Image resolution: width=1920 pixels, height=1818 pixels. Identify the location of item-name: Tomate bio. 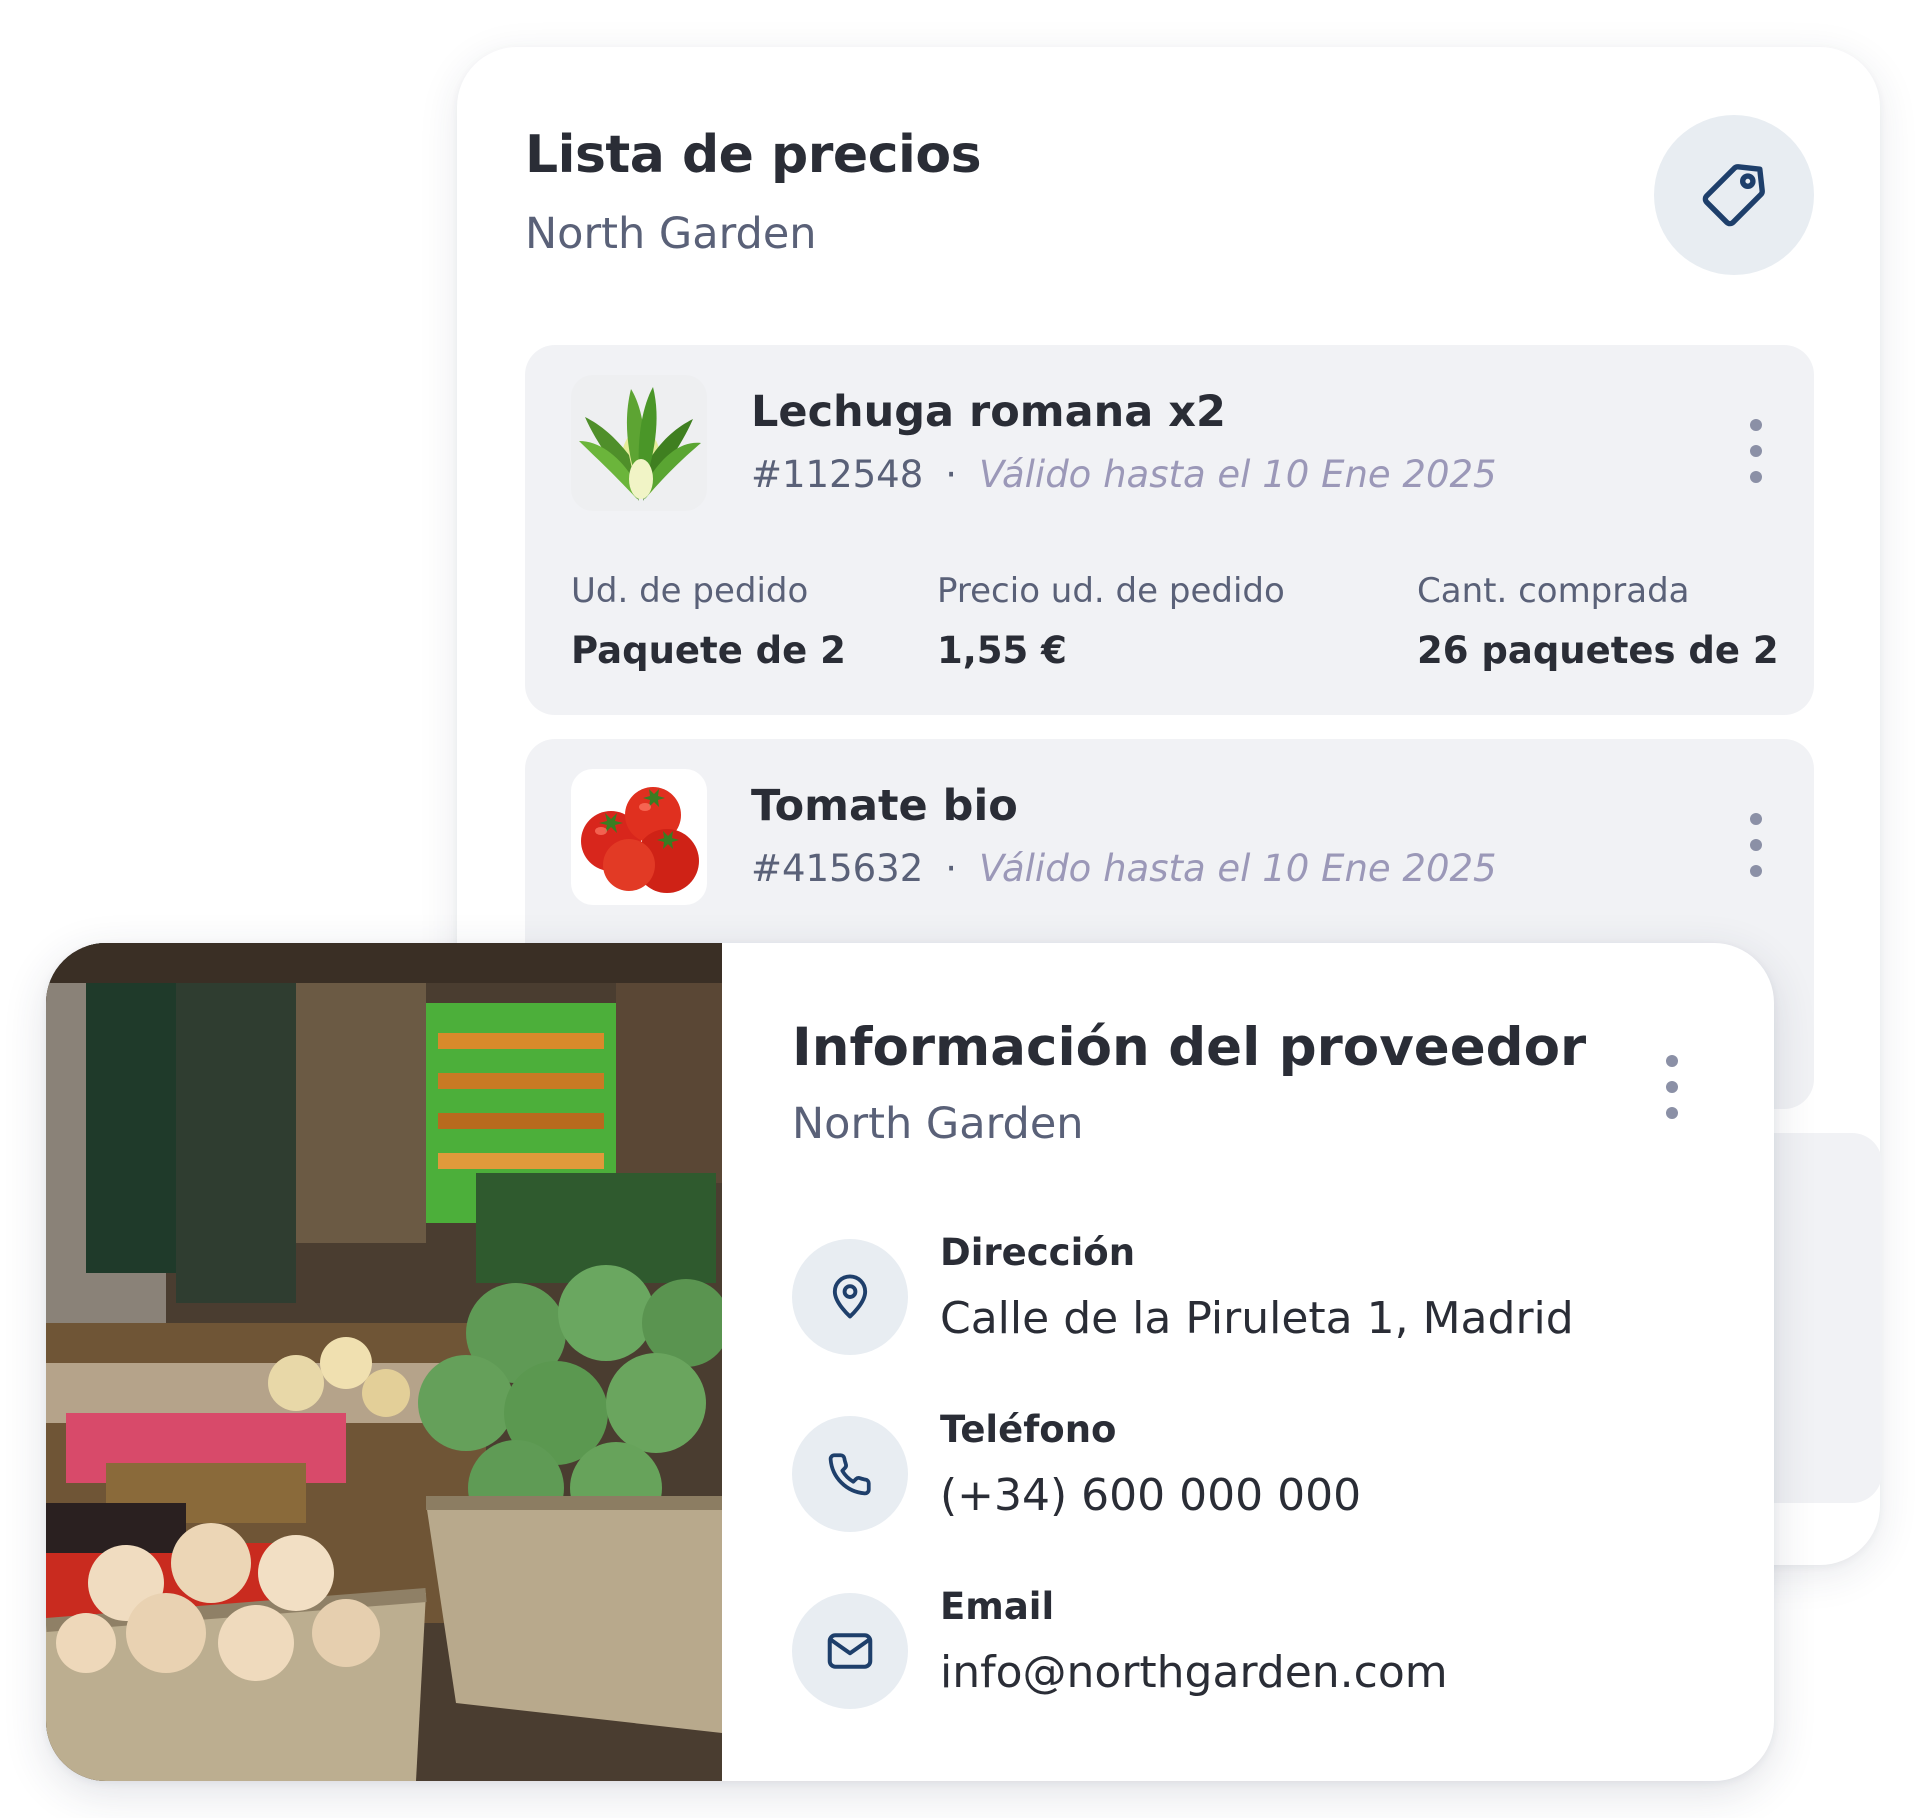
(884, 806).